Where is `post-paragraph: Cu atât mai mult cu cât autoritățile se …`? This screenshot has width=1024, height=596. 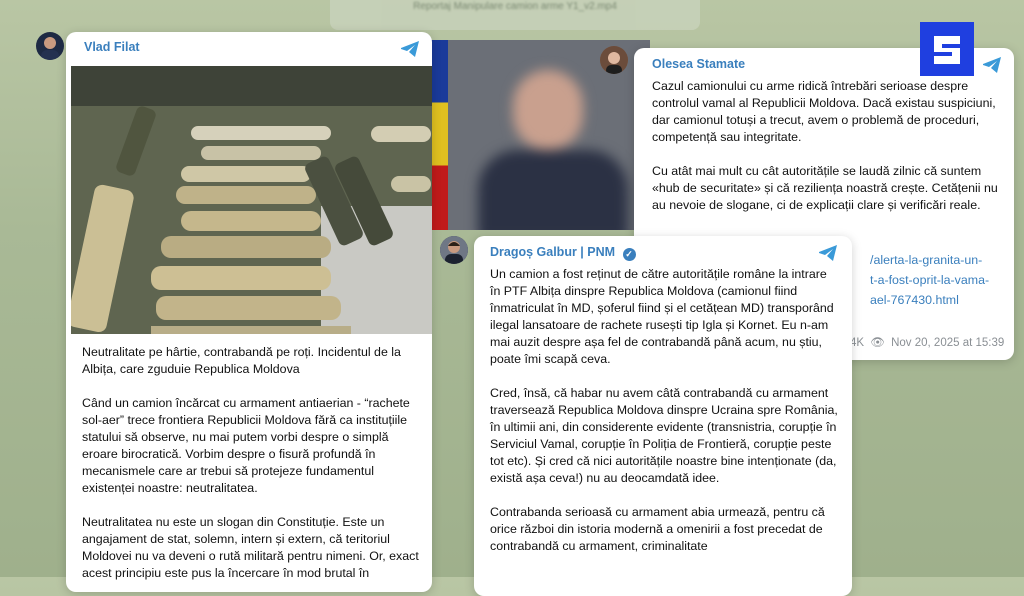
post-paragraph: Cu atât mai mult cu cât autoritățile se … is located at coordinates (825, 188).